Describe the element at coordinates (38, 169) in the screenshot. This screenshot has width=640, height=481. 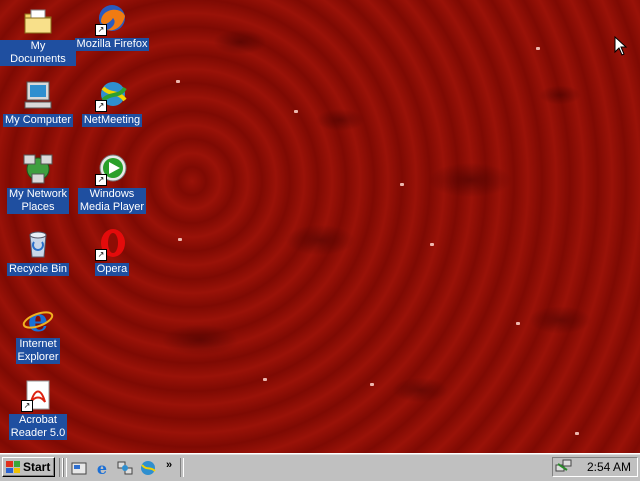
I see `network-places-icon` at that location.